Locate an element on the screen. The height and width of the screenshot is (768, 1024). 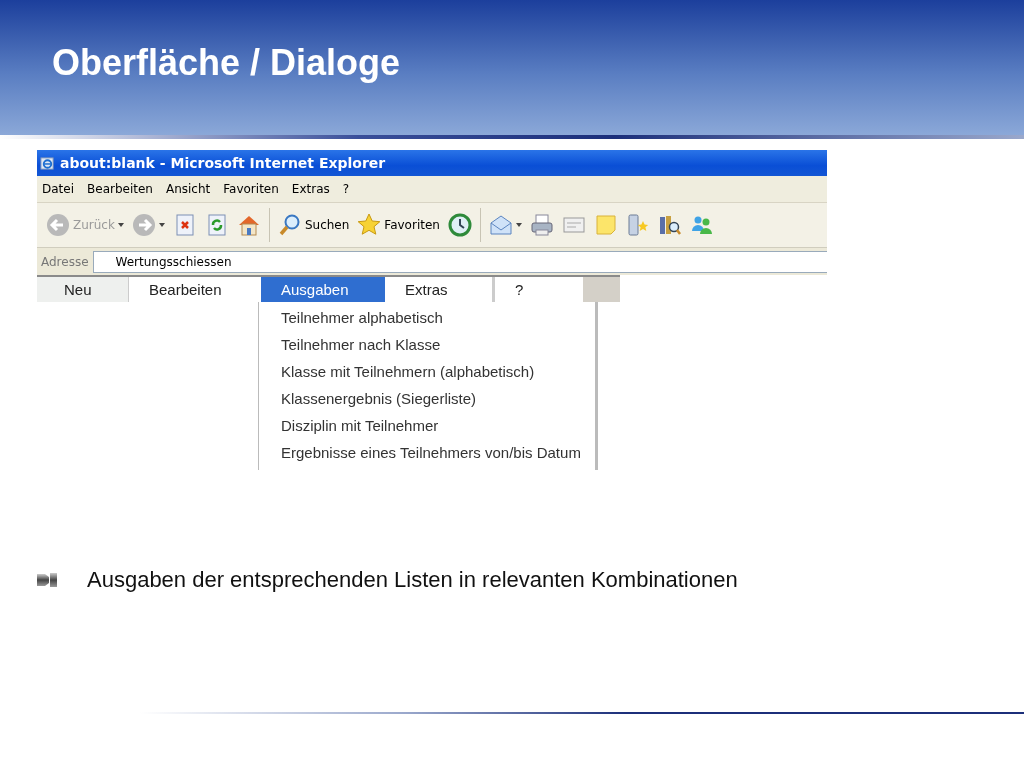
menu-bar-end-block is located at coordinates (601, 289).